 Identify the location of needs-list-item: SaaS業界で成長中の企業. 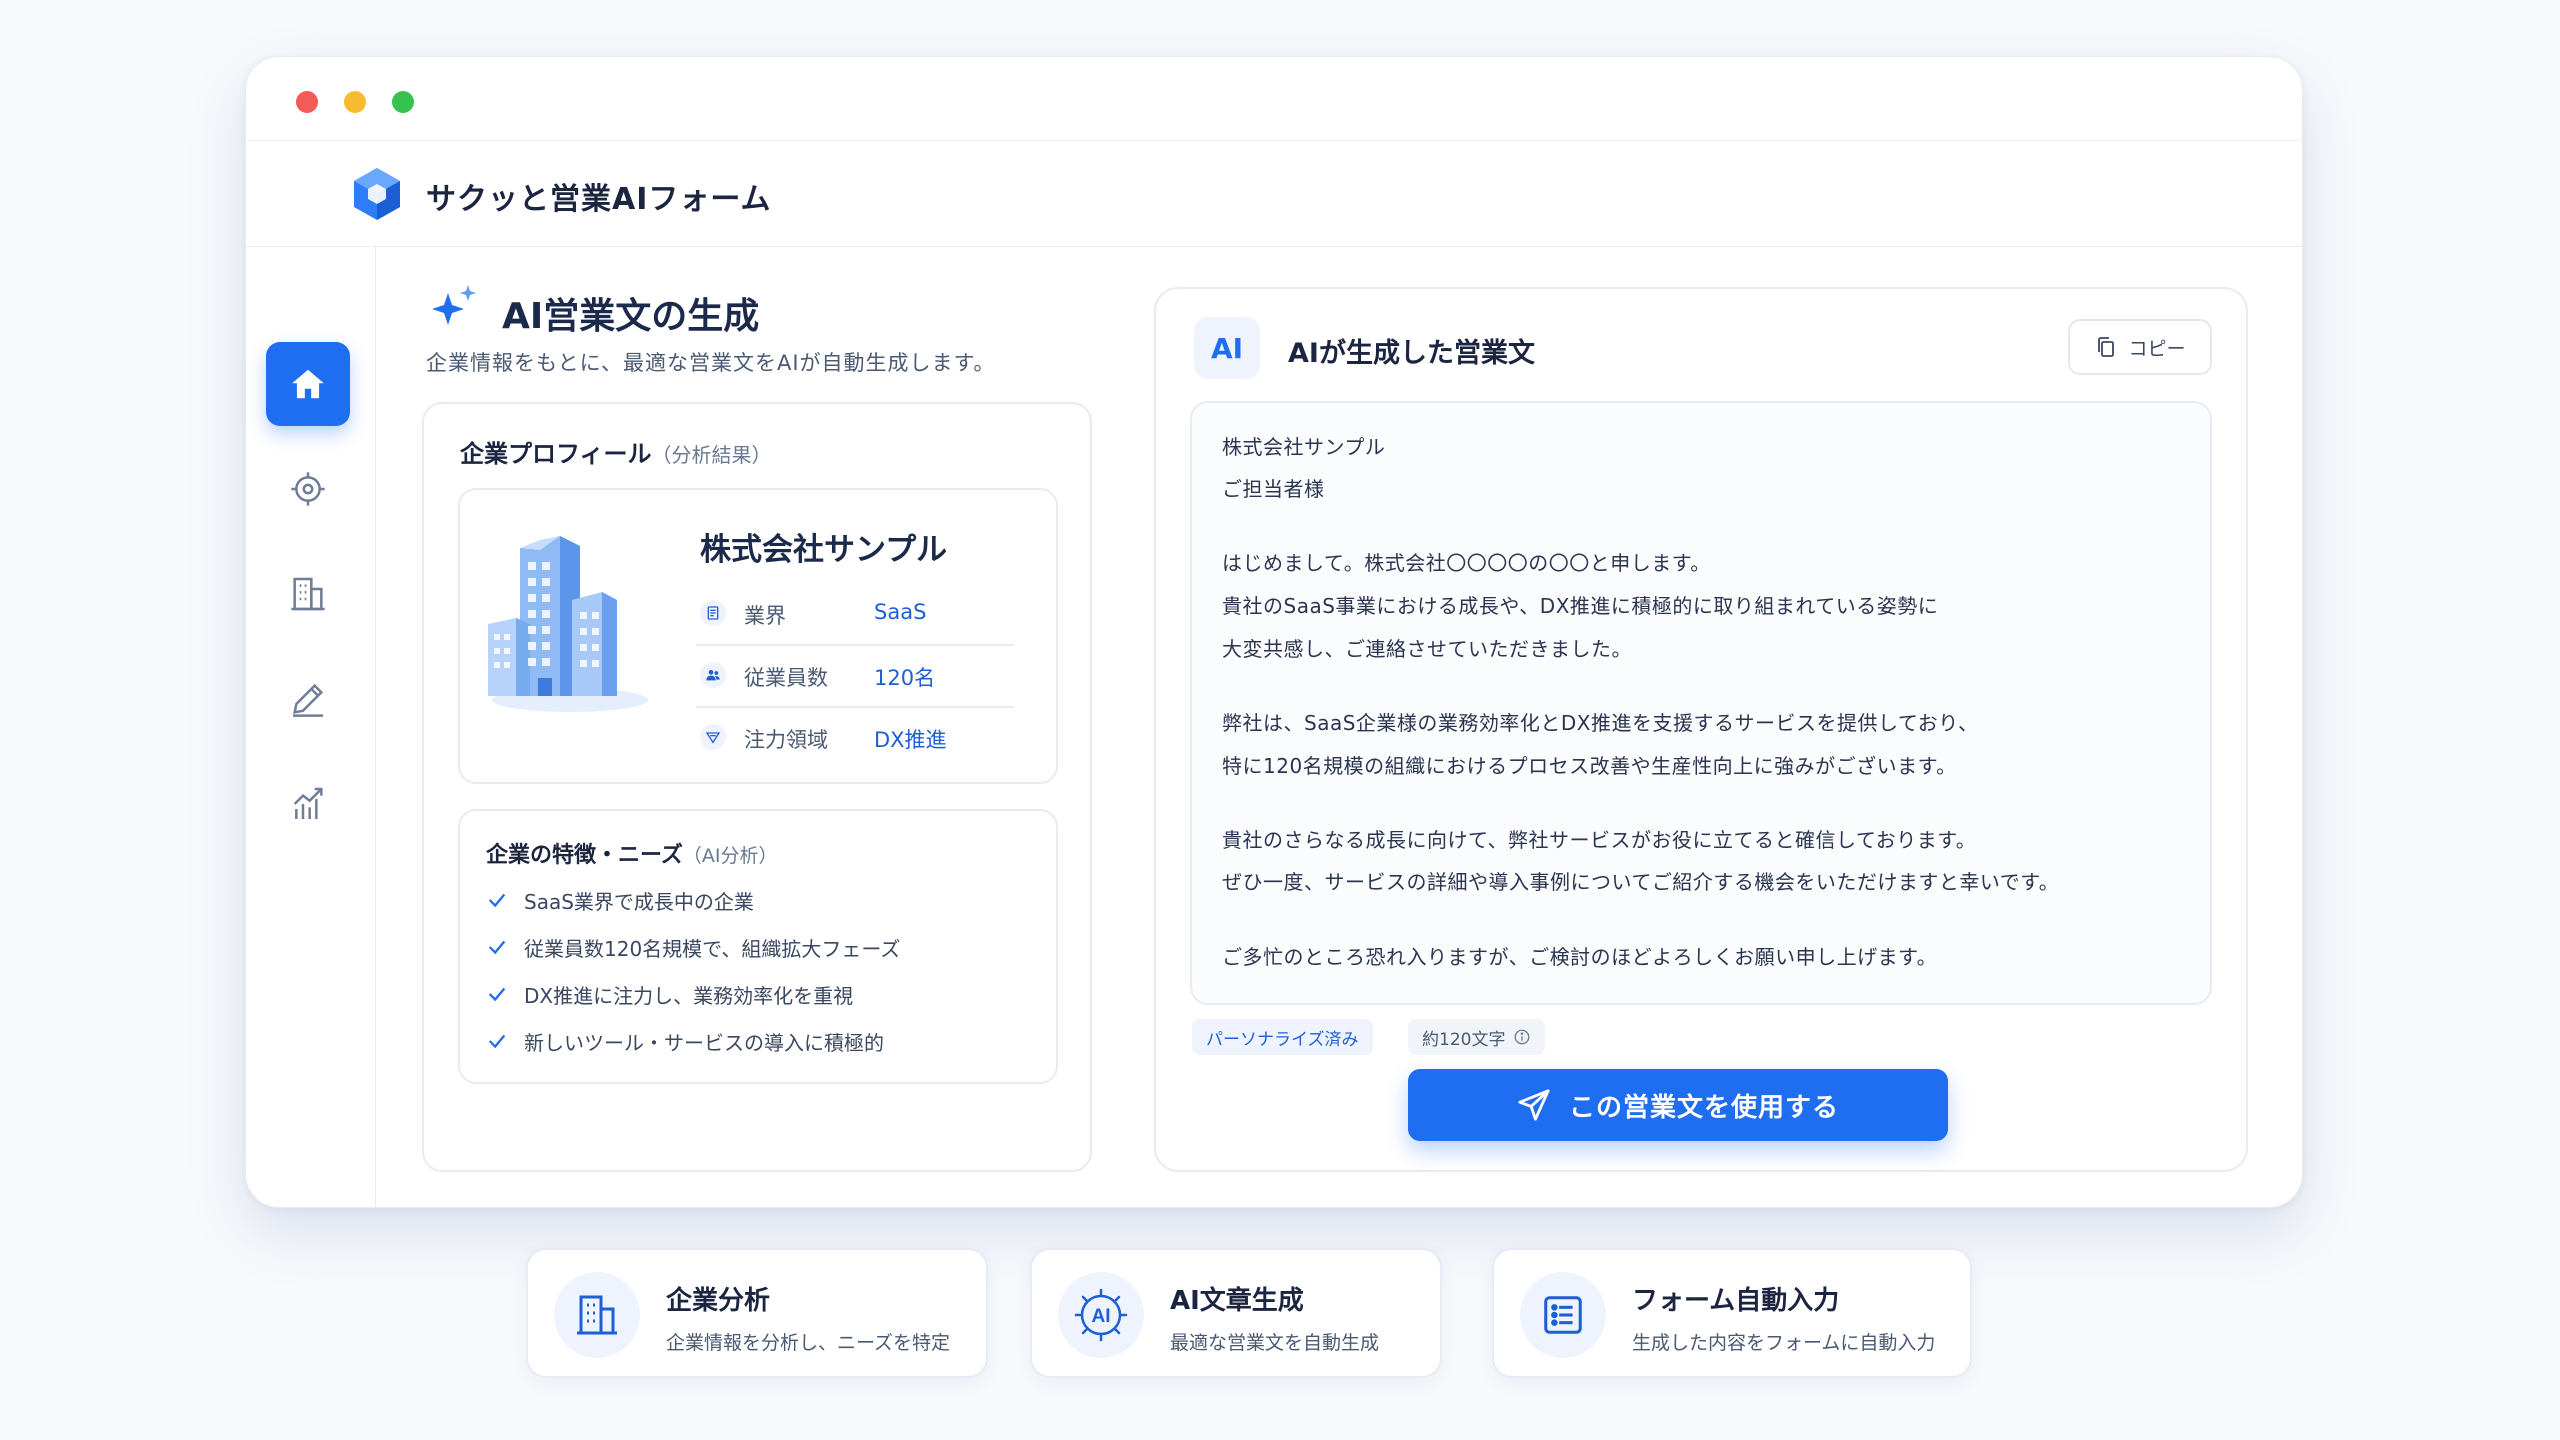
(620, 900).